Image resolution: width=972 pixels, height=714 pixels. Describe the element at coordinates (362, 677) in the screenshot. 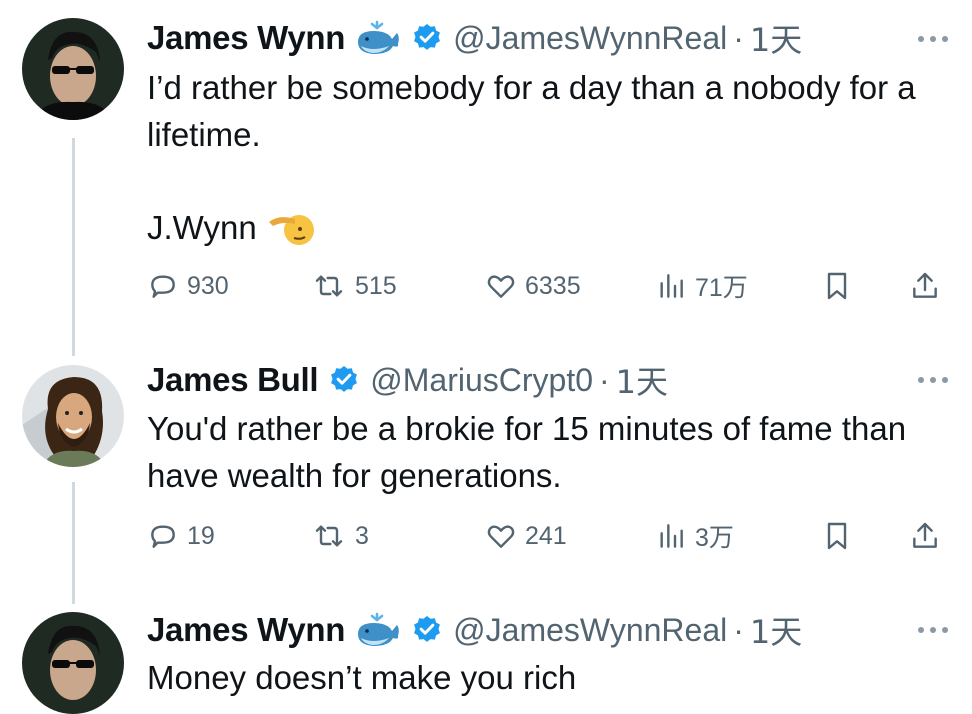

I see `tweet-text: Money doesn’t make you rich` at that location.